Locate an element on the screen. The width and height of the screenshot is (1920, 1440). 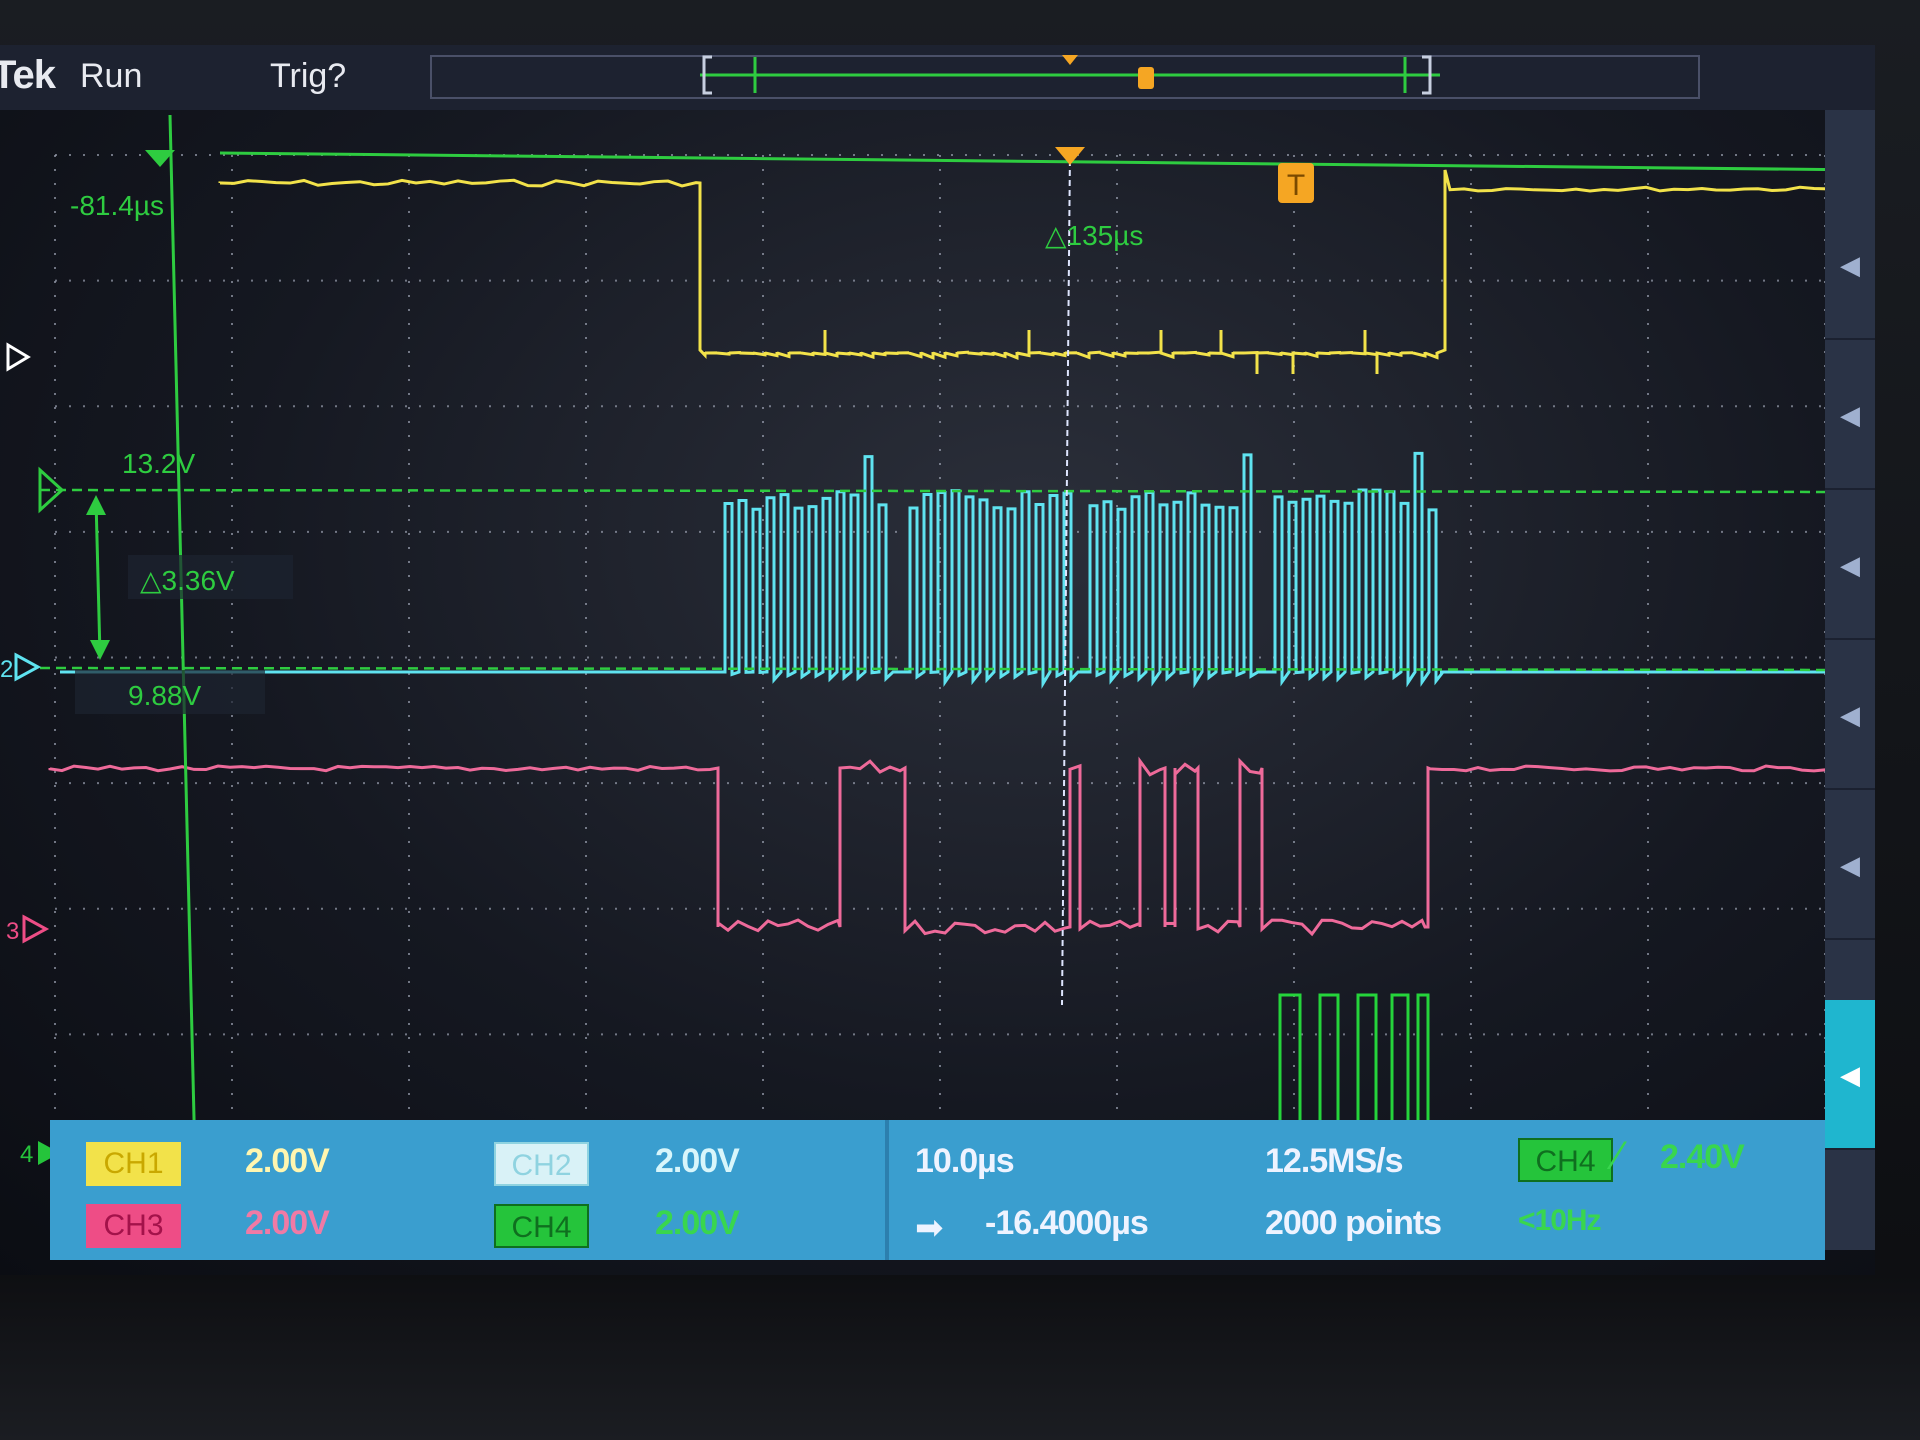
trigger-level: 2.40V is located at coordinates (1702, 1157).